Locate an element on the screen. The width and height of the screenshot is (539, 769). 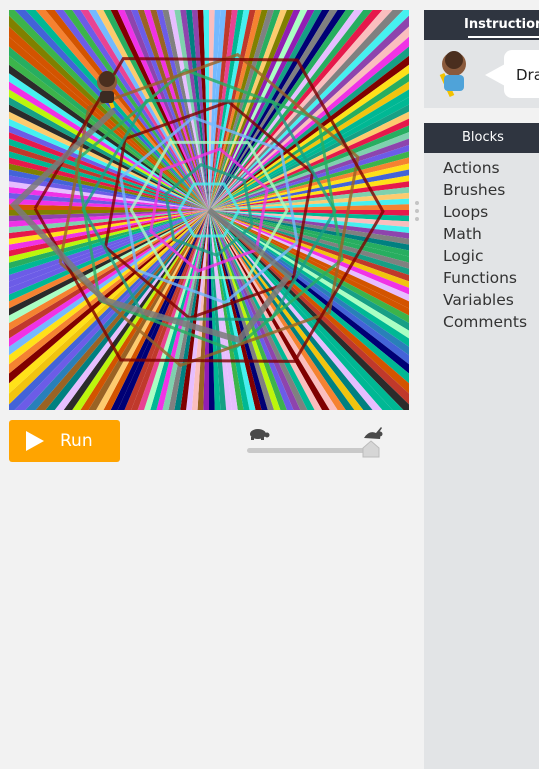
toolbox-category-loops: Loops is located at coordinates (491, 212).